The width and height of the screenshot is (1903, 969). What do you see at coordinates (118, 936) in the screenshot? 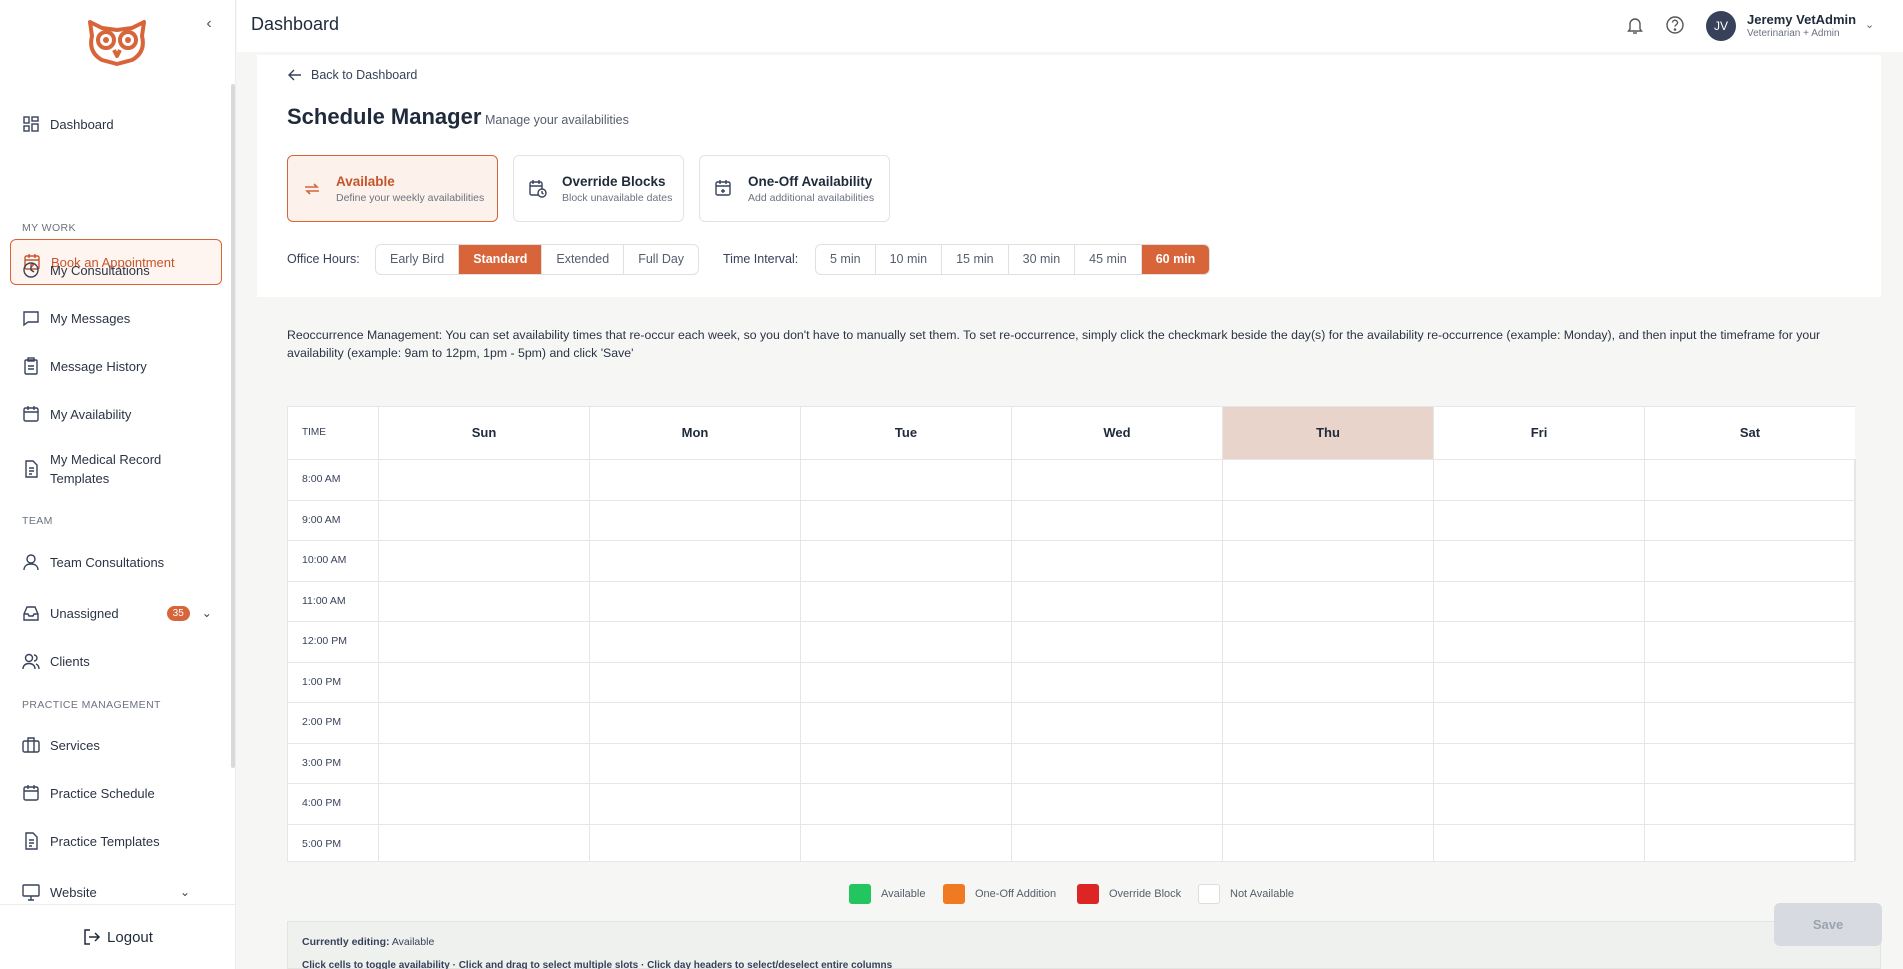
I see `logout-button: Logout` at bounding box center [118, 936].